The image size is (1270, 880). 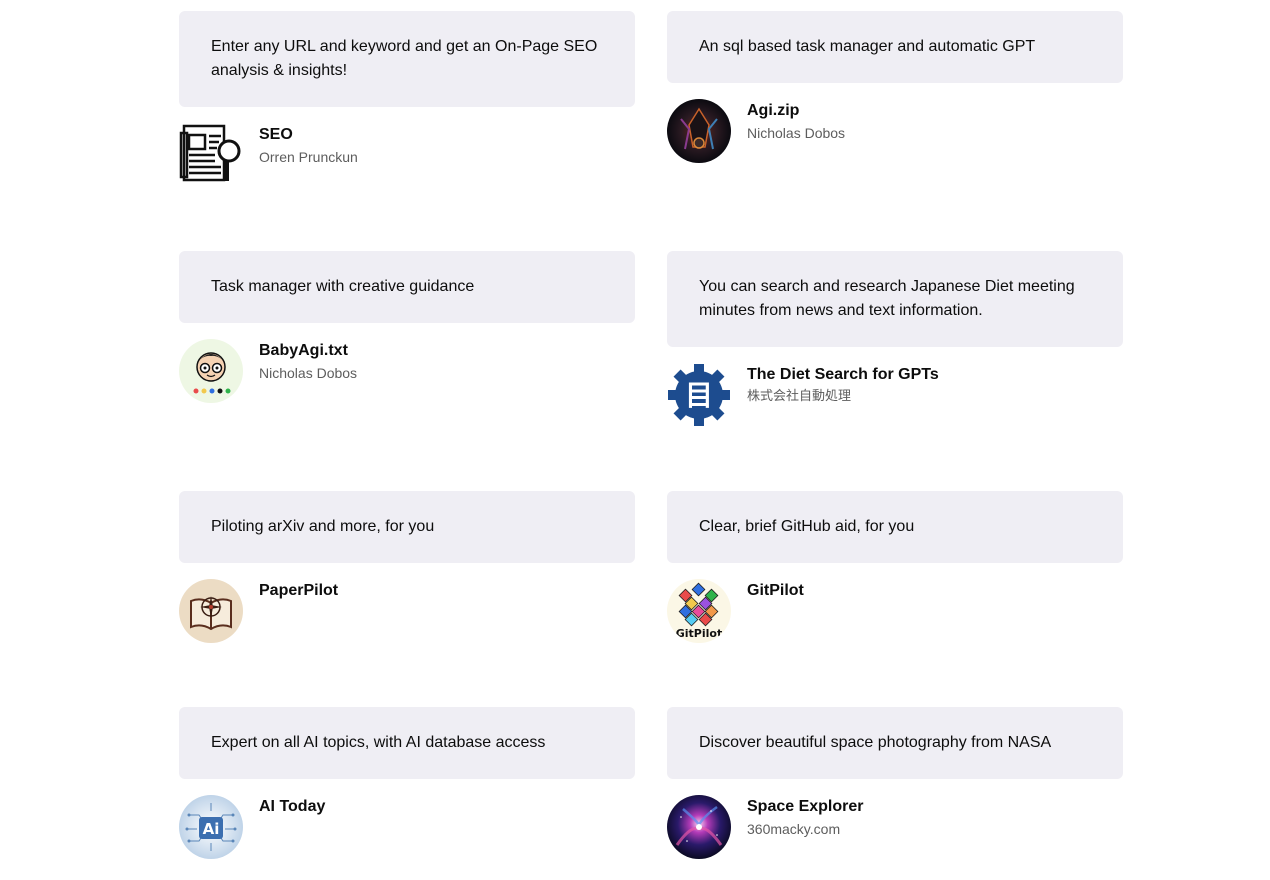 I want to click on ai-logo-text: Ai, so click(x=211, y=829).